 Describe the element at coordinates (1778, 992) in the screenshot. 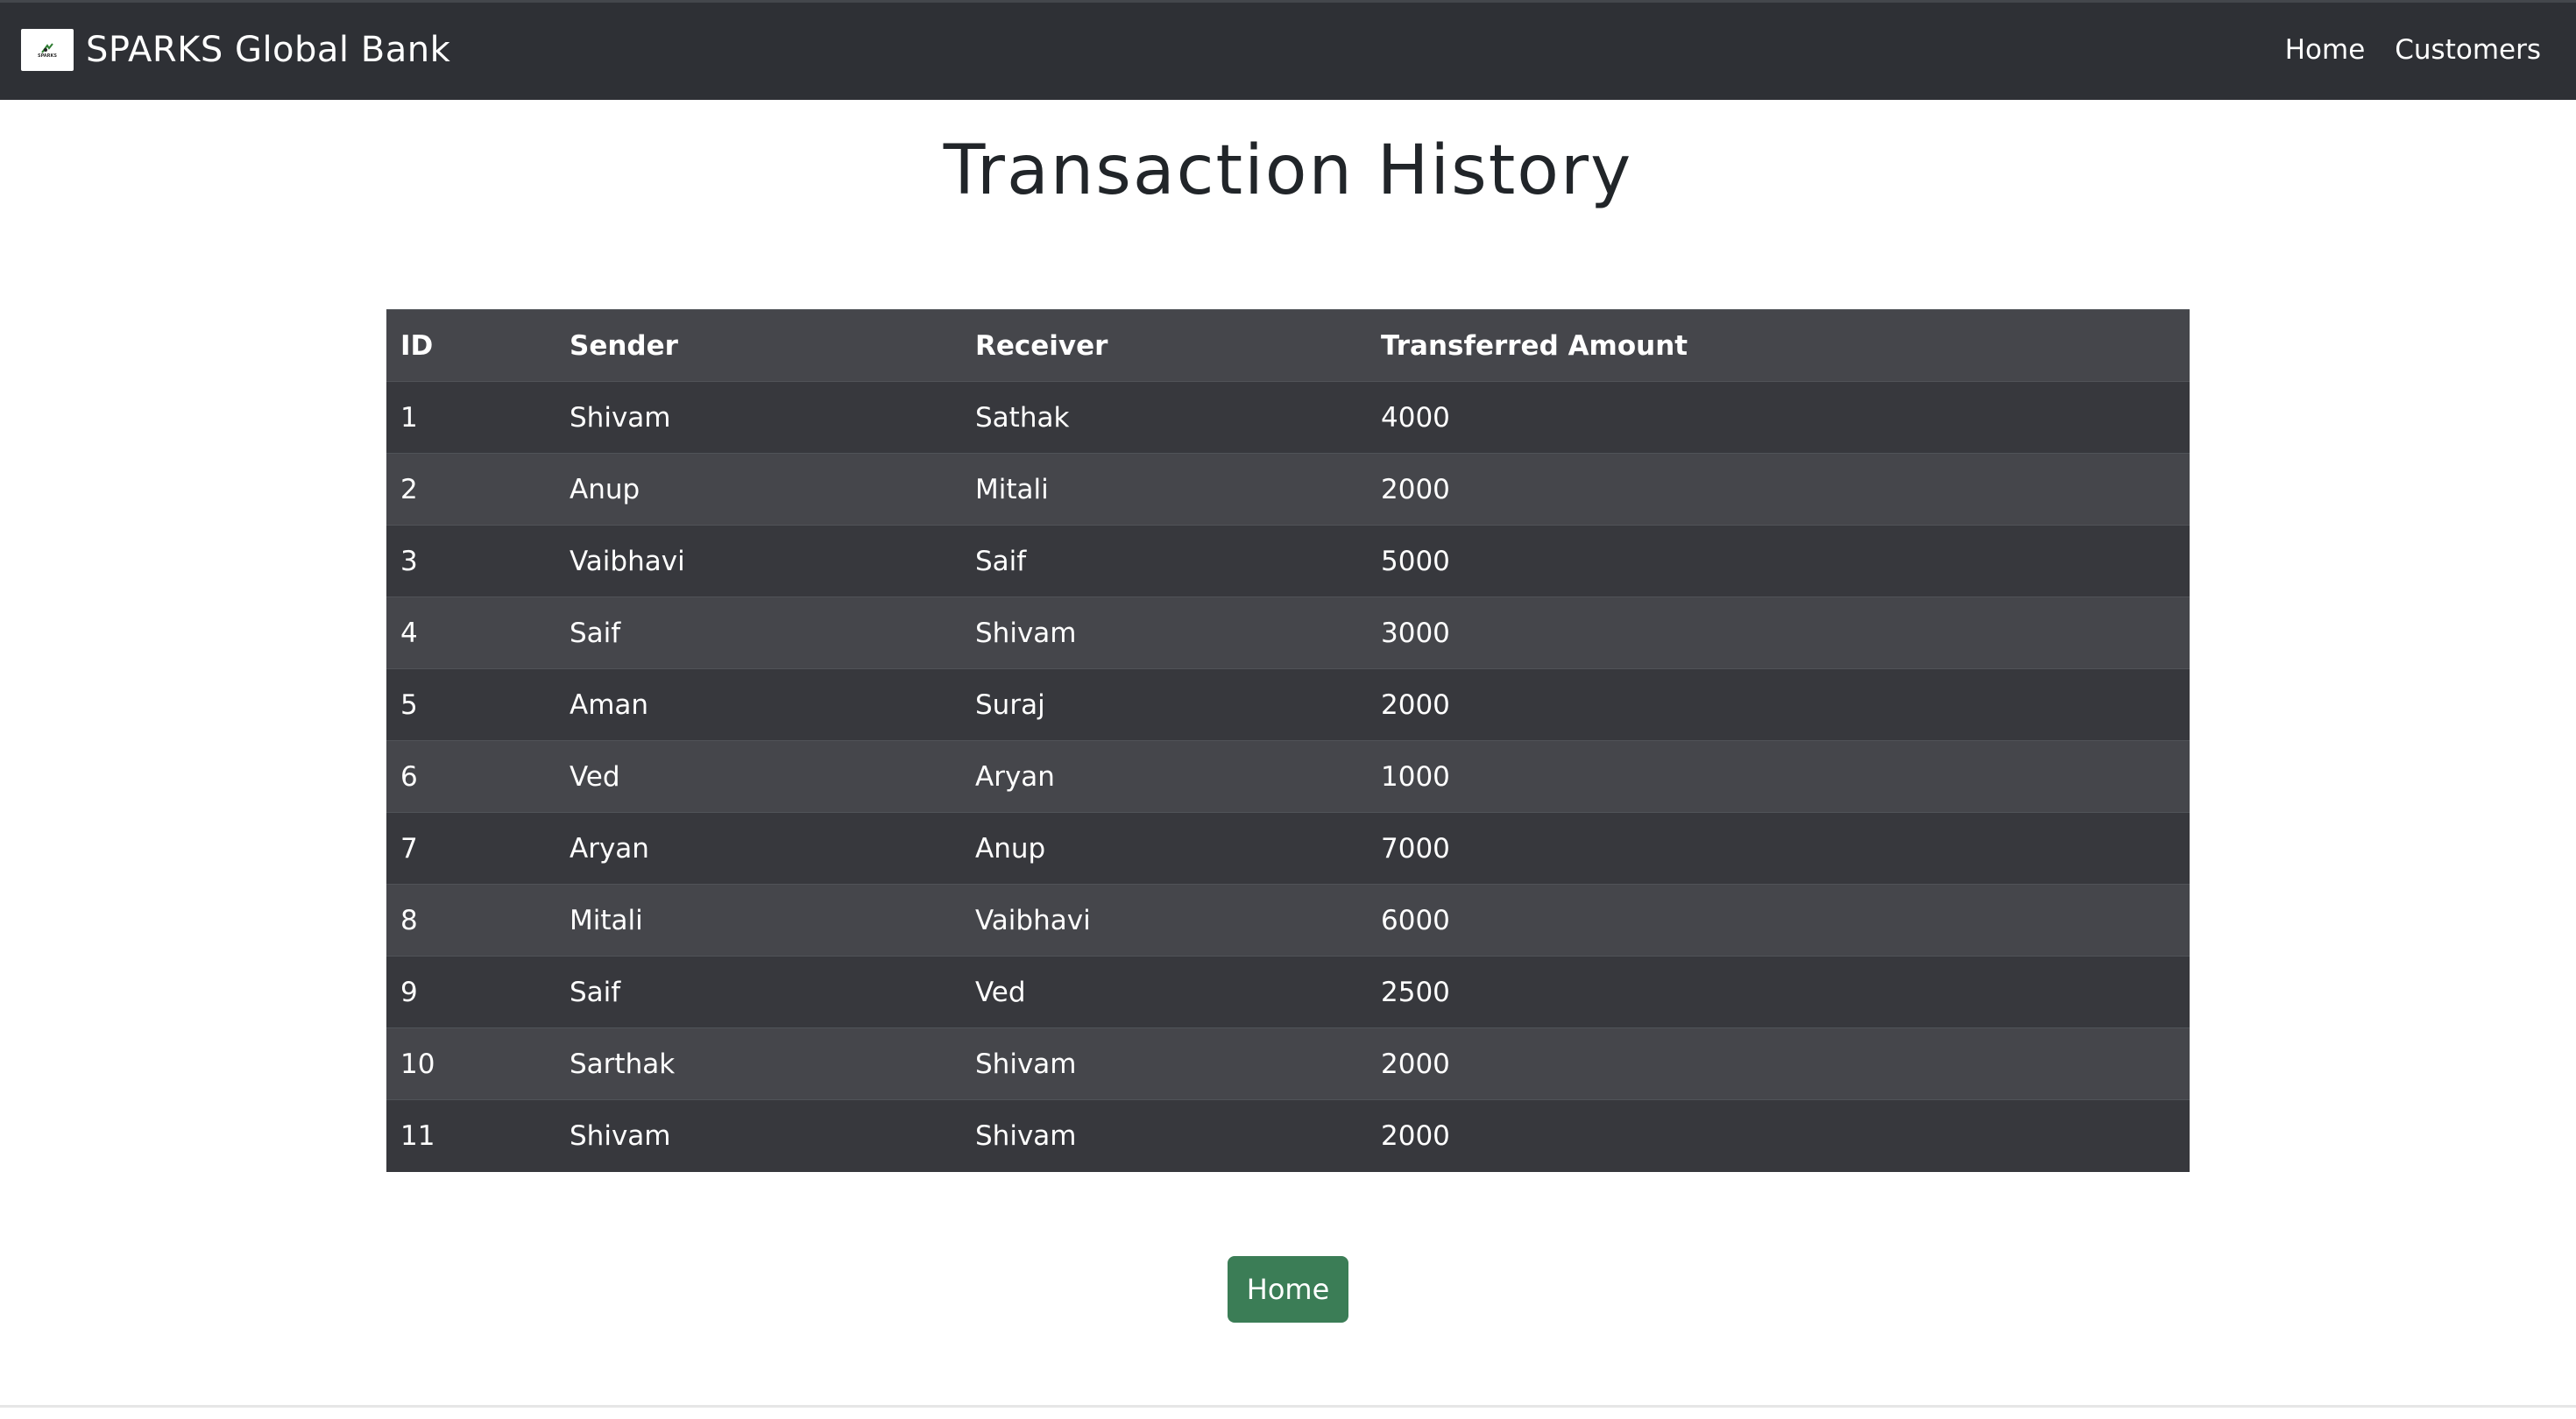

I see `cell-amount: 2500` at that location.